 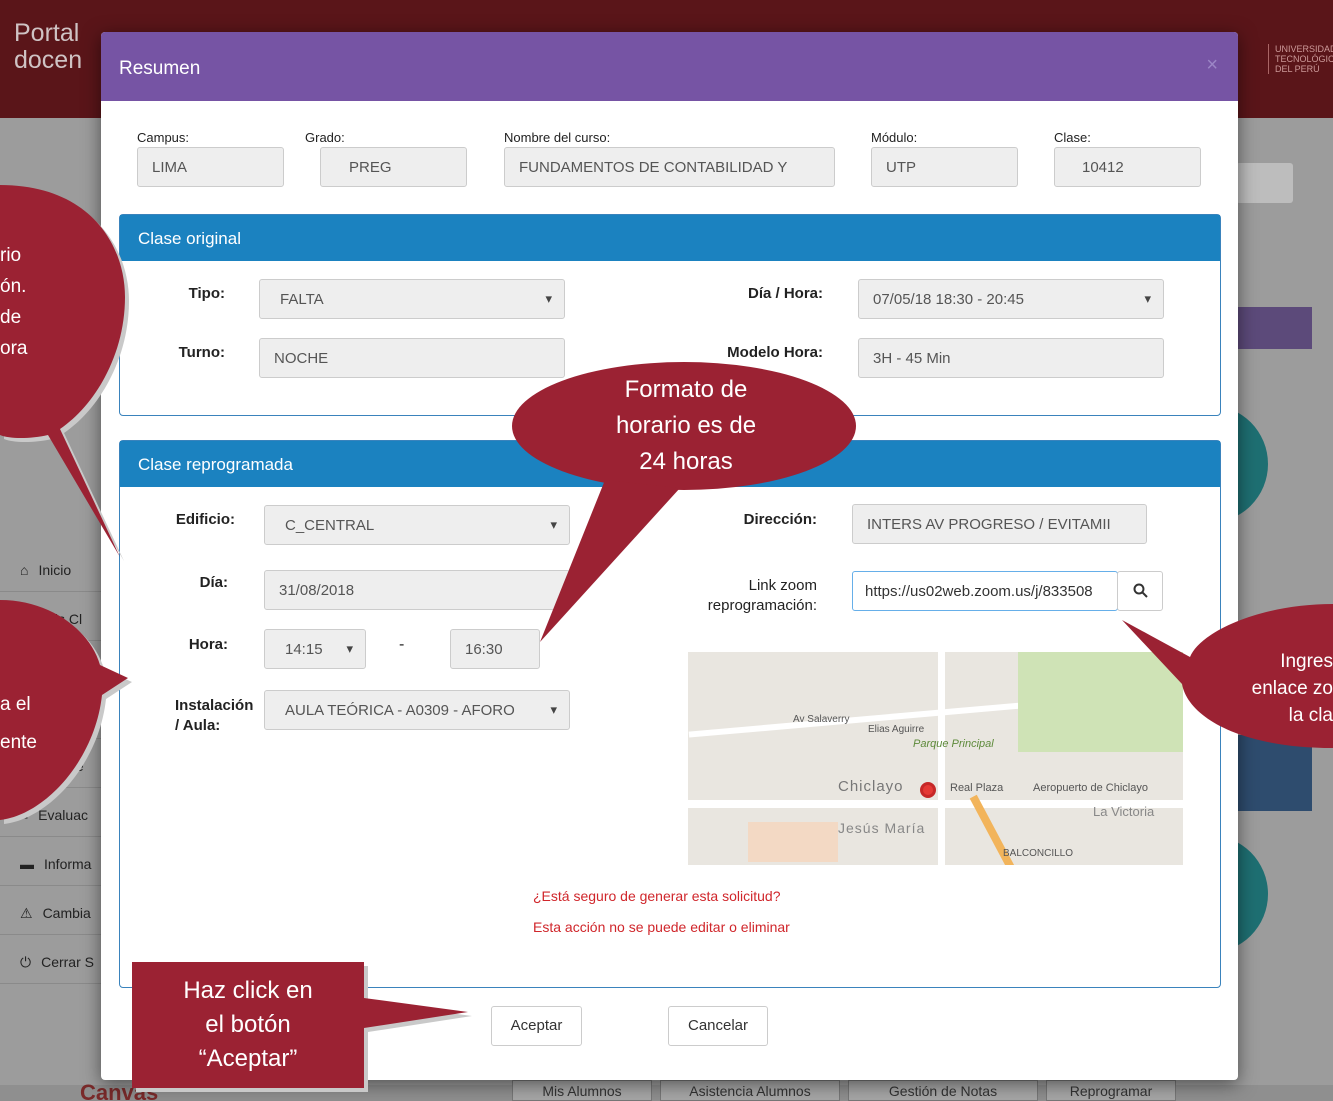 What do you see at coordinates (718, 1026) in the screenshot?
I see `cancel-button: Cancelar` at bounding box center [718, 1026].